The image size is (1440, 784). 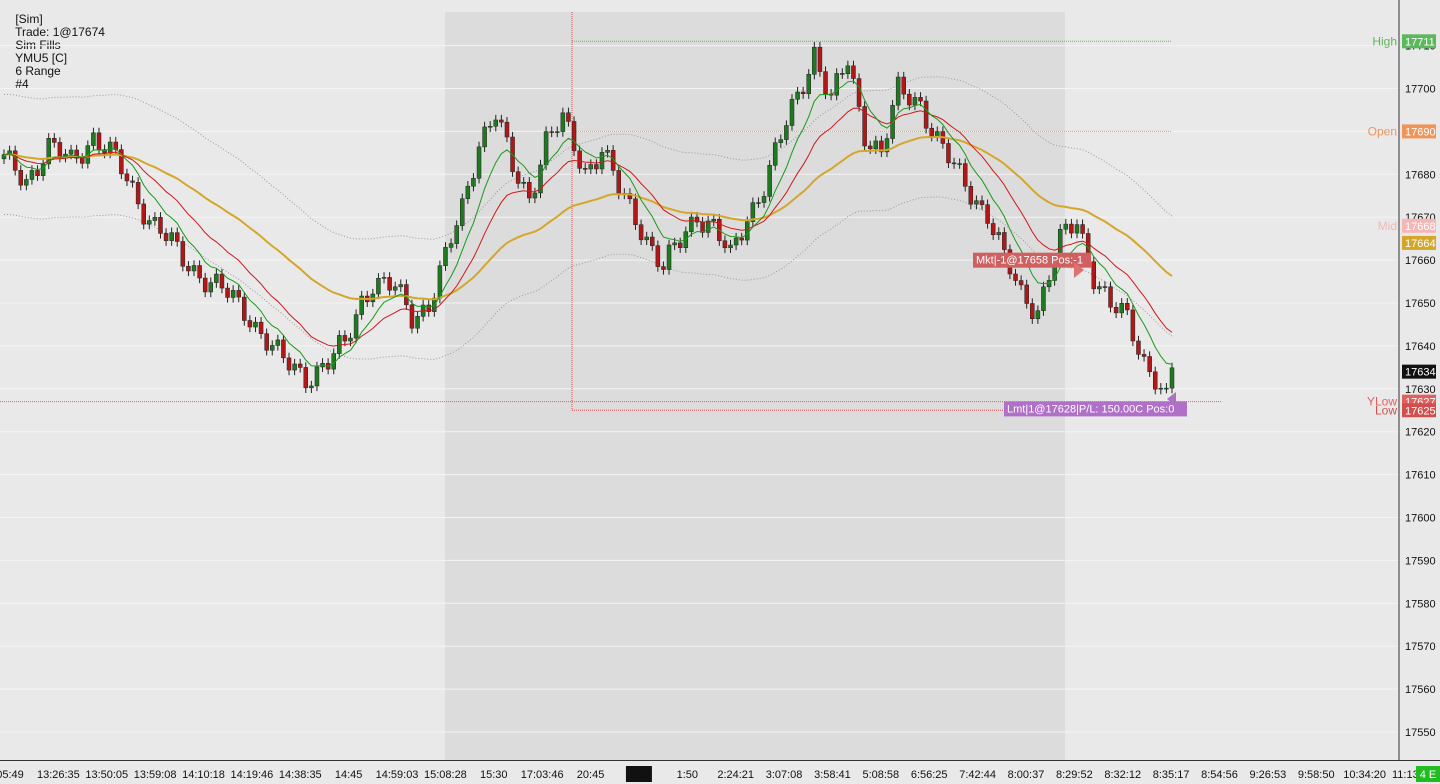 What do you see at coordinates (1420, 244) in the screenshot?
I see `price-tag-label: 17664` at bounding box center [1420, 244].